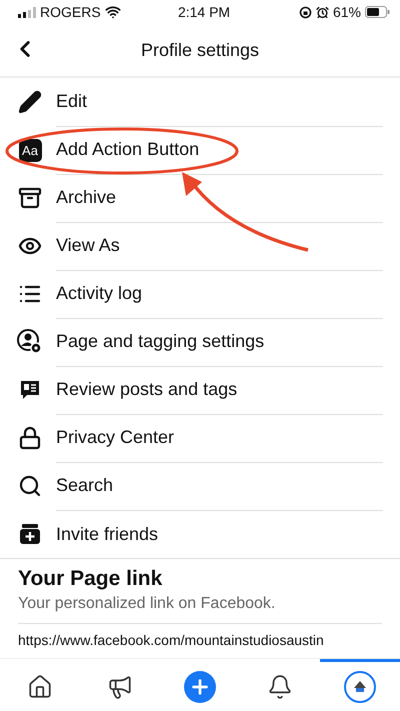 This screenshot has height=711, width=400. I want to click on menu-item: Invite friends, so click(200, 534).